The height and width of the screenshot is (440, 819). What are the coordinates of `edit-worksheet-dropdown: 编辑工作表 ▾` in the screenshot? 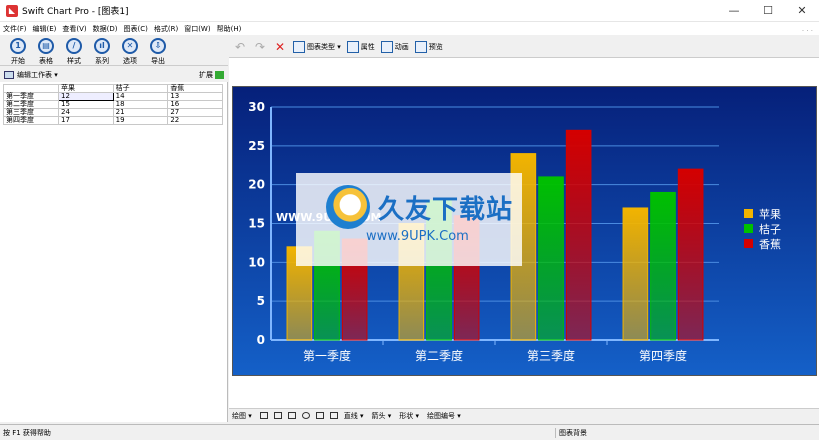 It's located at (37, 75).